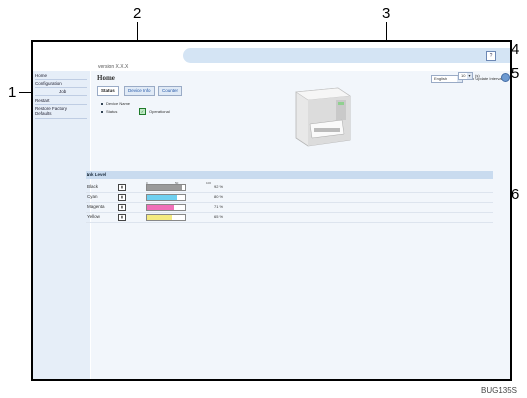 The image size is (527, 398). Describe the element at coordinates (219, 196) in the screenshot. I see `ink-level-percent: 80 %` at that location.